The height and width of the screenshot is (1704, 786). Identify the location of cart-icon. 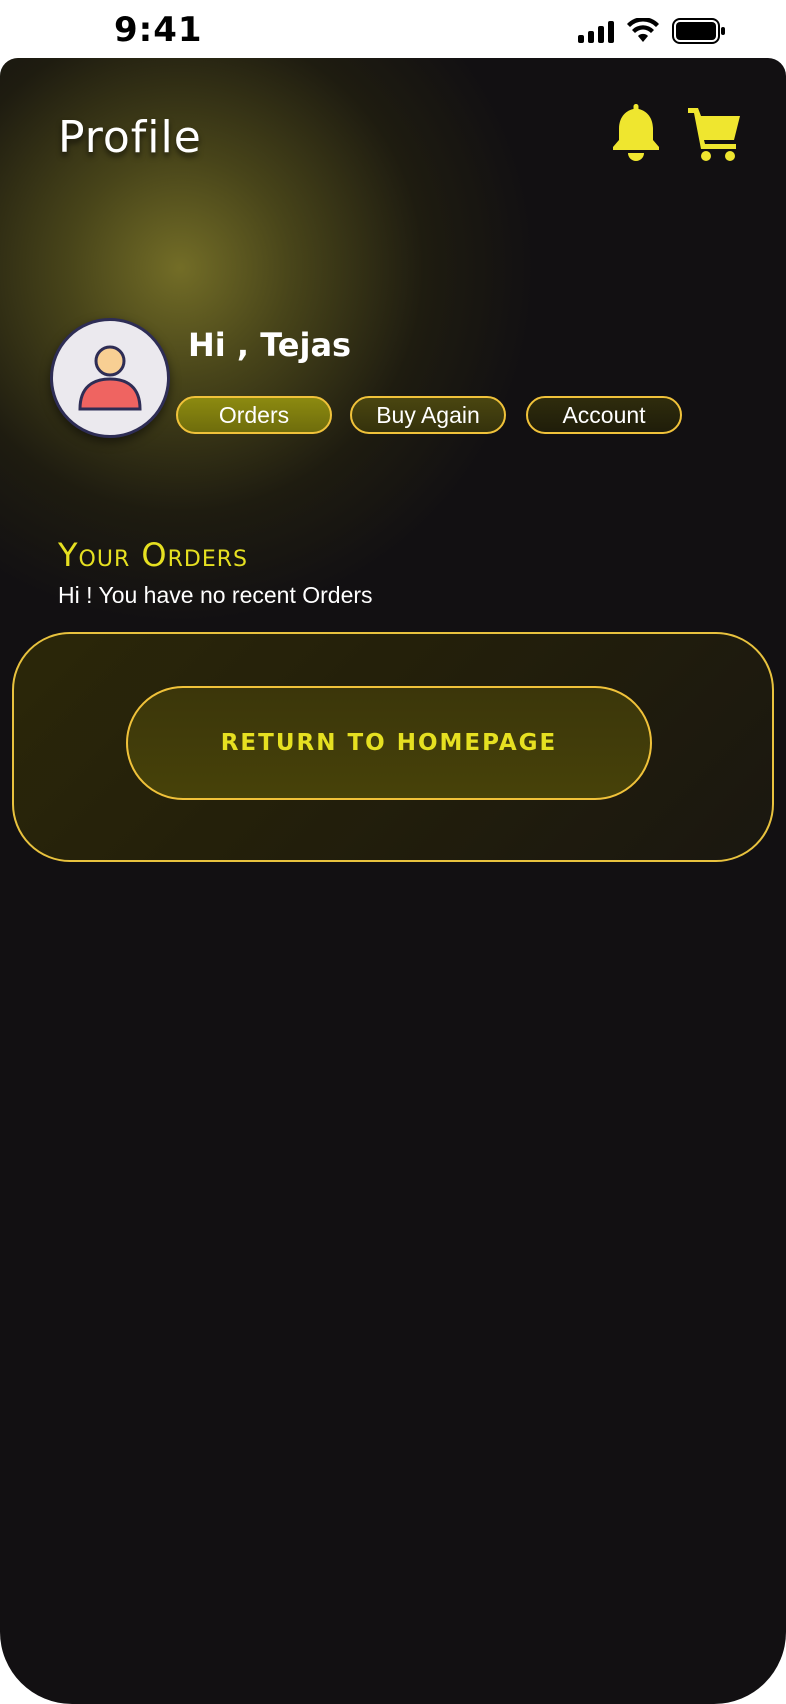
(714, 132).